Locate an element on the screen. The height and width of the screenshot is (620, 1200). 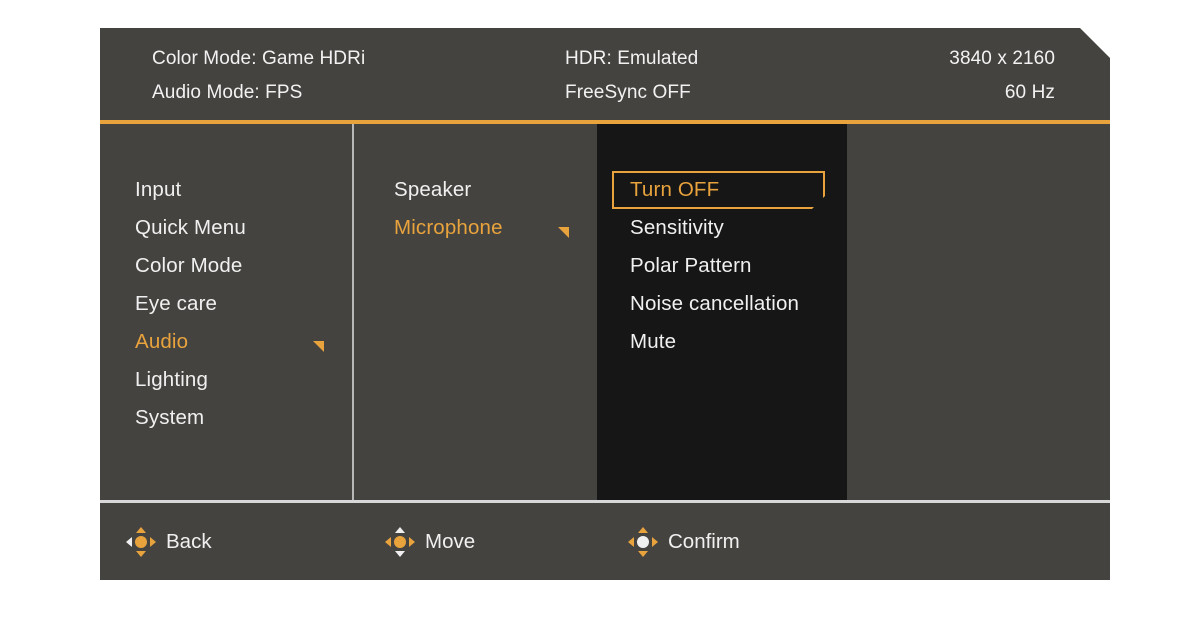
footer-action-label: Back is located at coordinates (189, 541).